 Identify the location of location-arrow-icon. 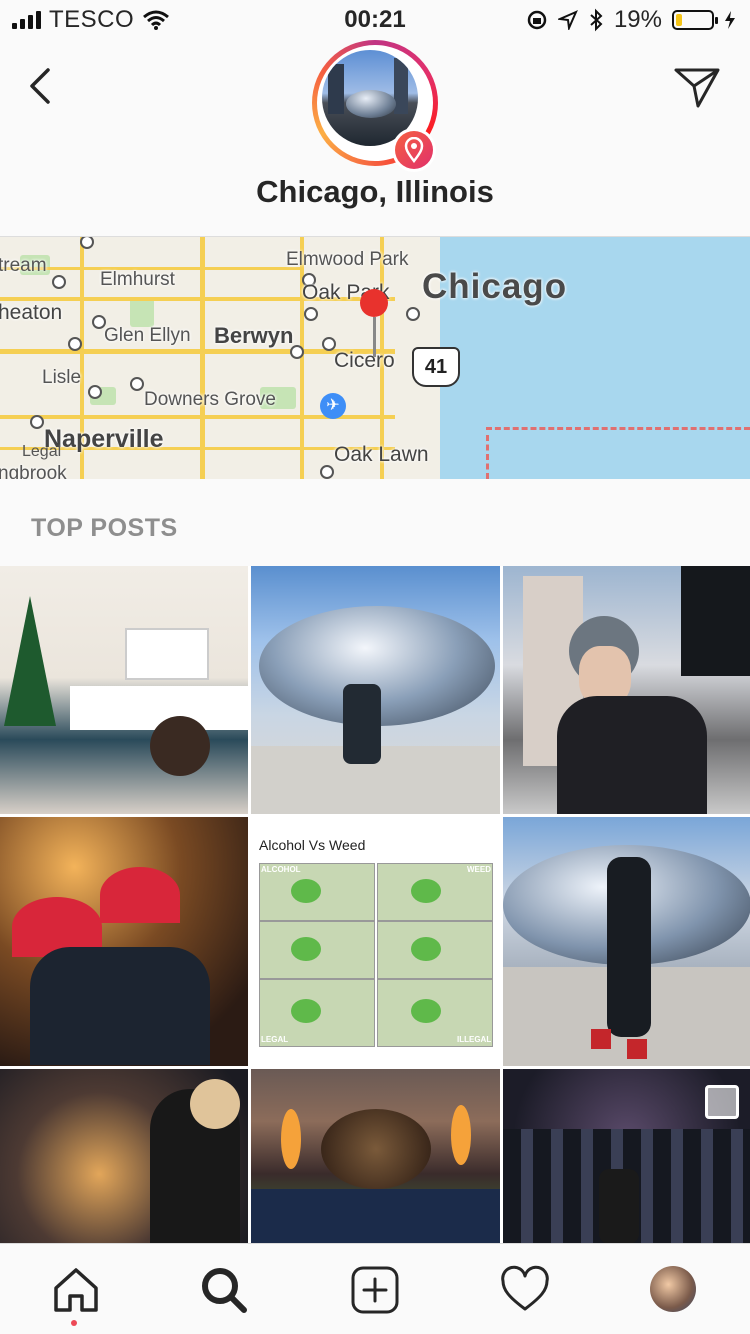
(567, 20).